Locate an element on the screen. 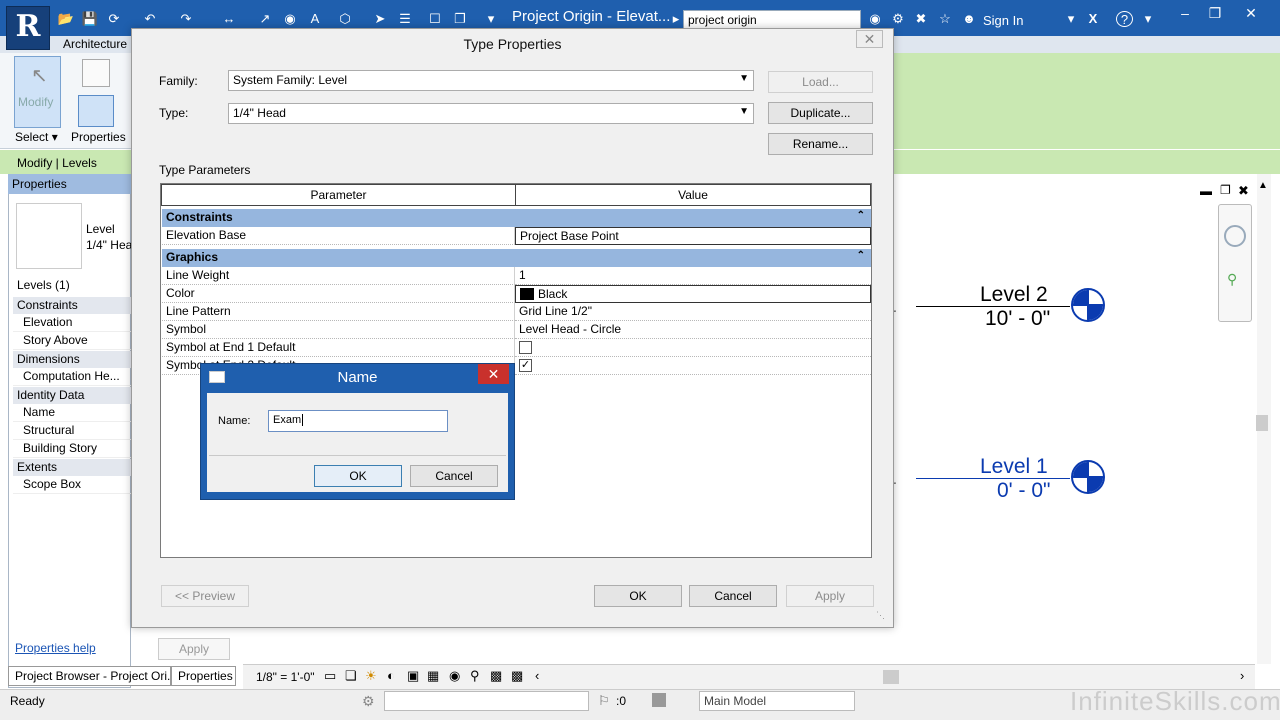  sun-path-icon: ☀ is located at coordinates (371, 676).